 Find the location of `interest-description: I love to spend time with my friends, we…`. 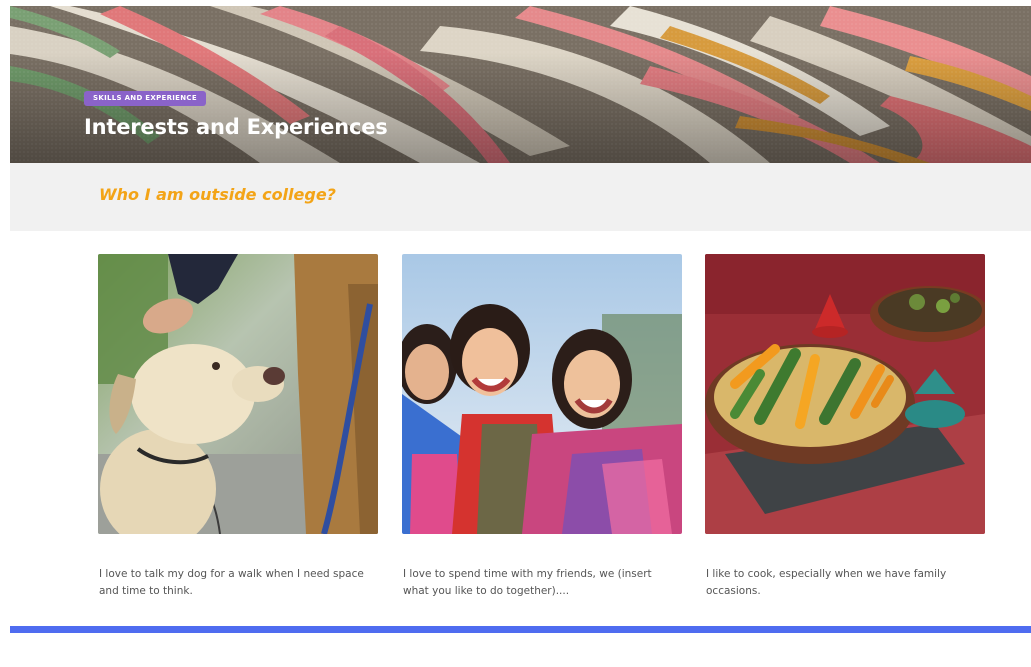

interest-description: I love to spend time with my friends, we… is located at coordinates (527, 582).